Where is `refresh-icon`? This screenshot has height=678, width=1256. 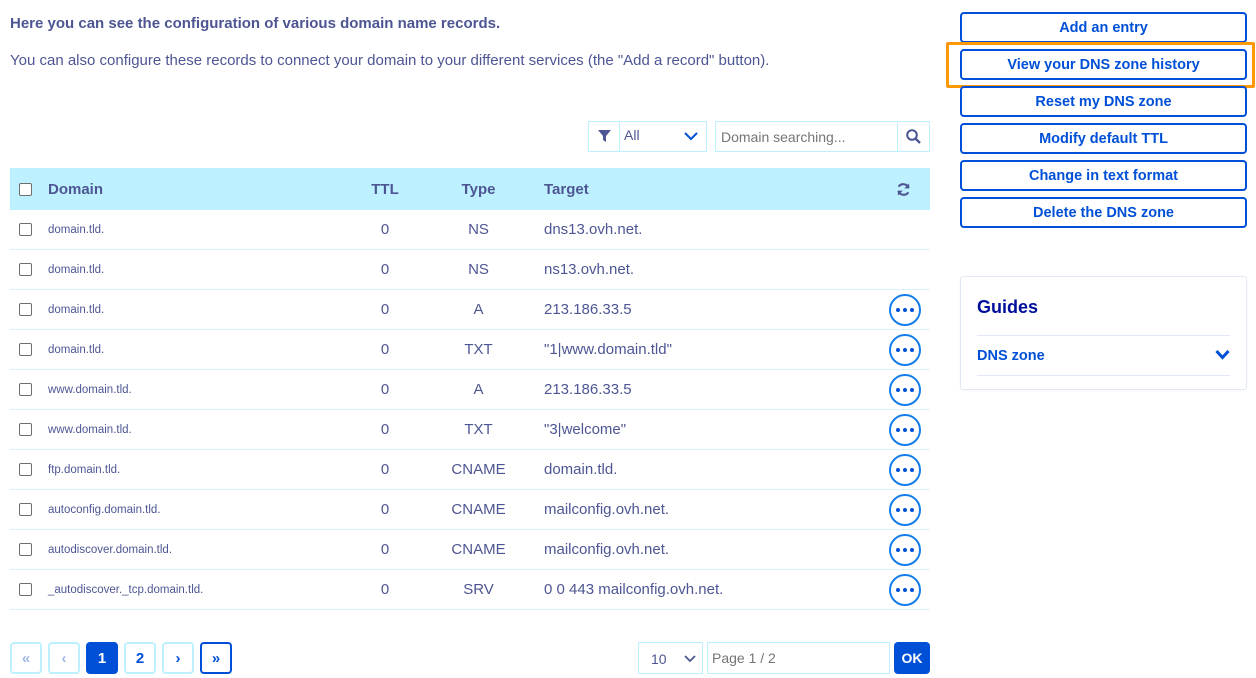 refresh-icon is located at coordinates (903, 189).